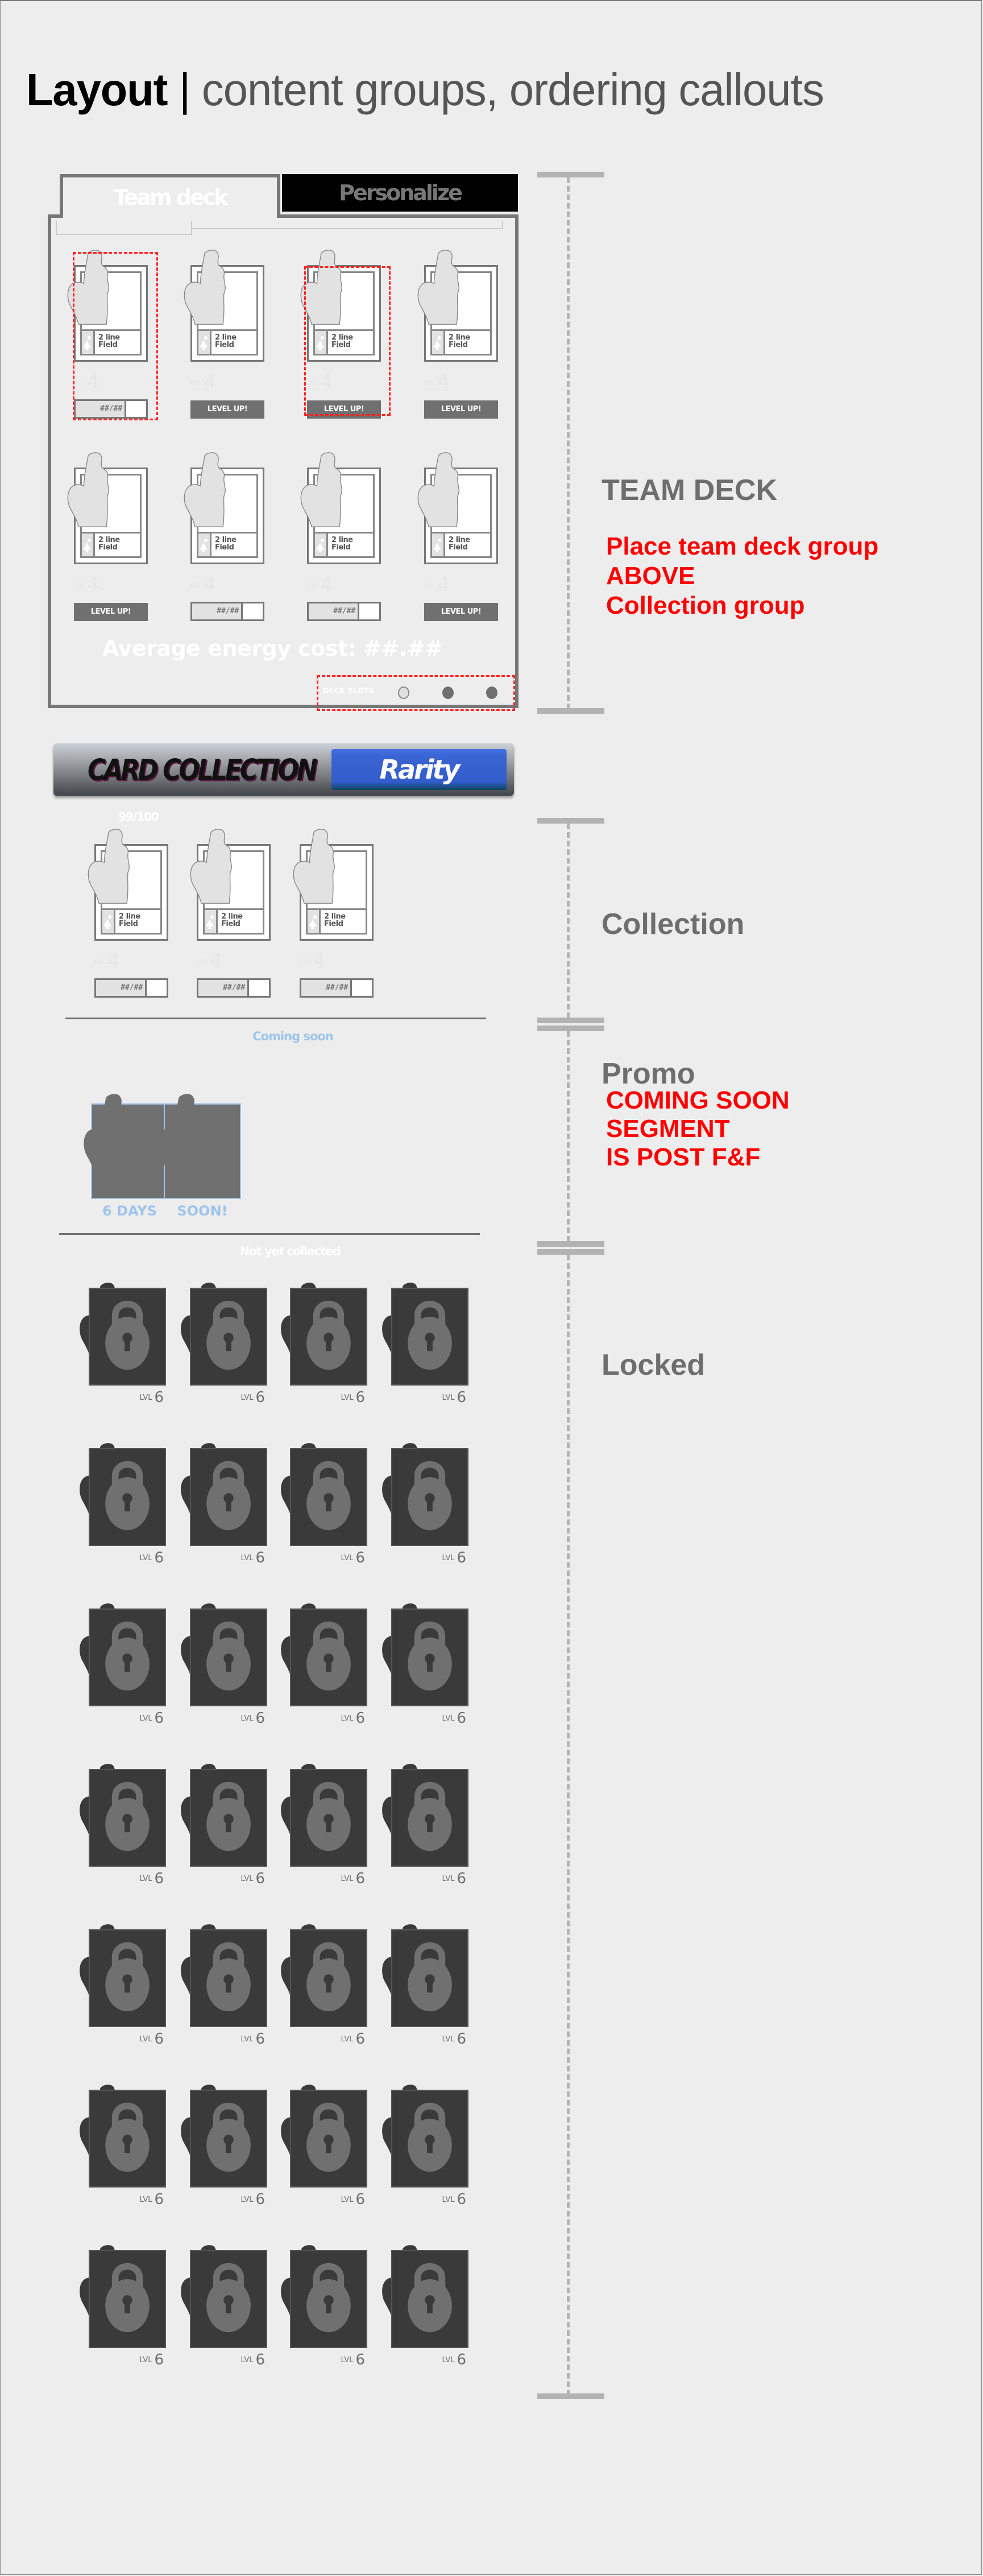 This screenshot has width=983, height=2576. What do you see at coordinates (570, 821) in the screenshot?
I see `bracket-cap-collection-top` at bounding box center [570, 821].